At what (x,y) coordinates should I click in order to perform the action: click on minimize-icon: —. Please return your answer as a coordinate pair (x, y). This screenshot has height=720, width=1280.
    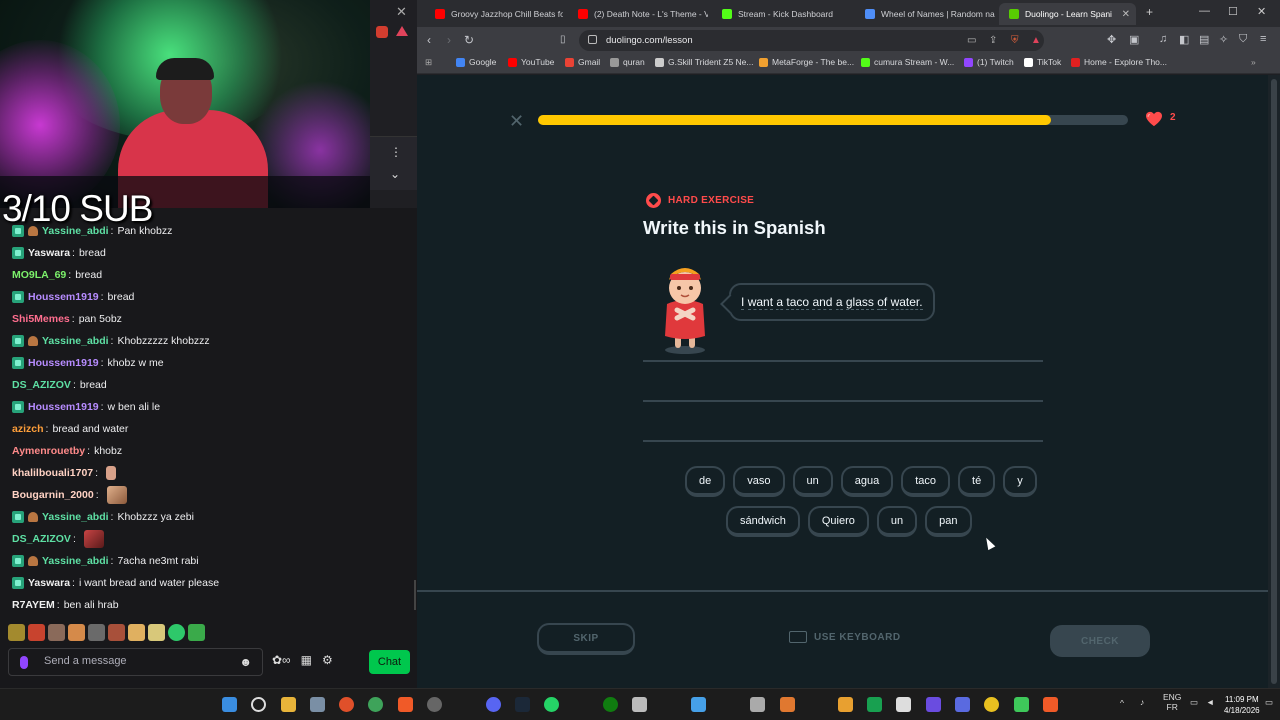
    Looking at the image, I should click on (1204, 11).